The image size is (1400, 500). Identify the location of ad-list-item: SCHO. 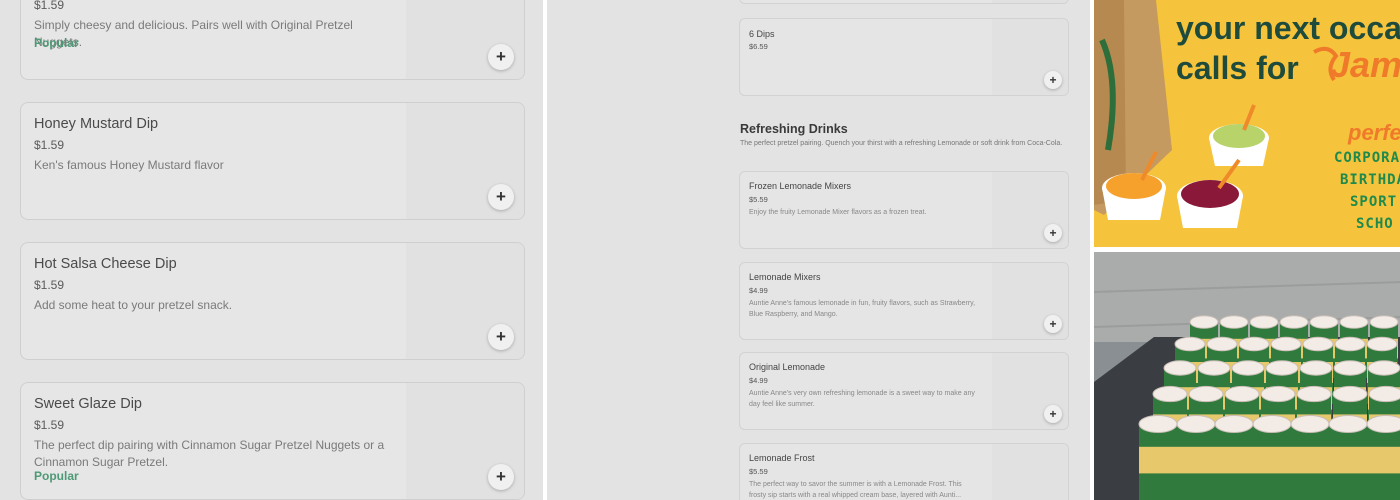
(1375, 224).